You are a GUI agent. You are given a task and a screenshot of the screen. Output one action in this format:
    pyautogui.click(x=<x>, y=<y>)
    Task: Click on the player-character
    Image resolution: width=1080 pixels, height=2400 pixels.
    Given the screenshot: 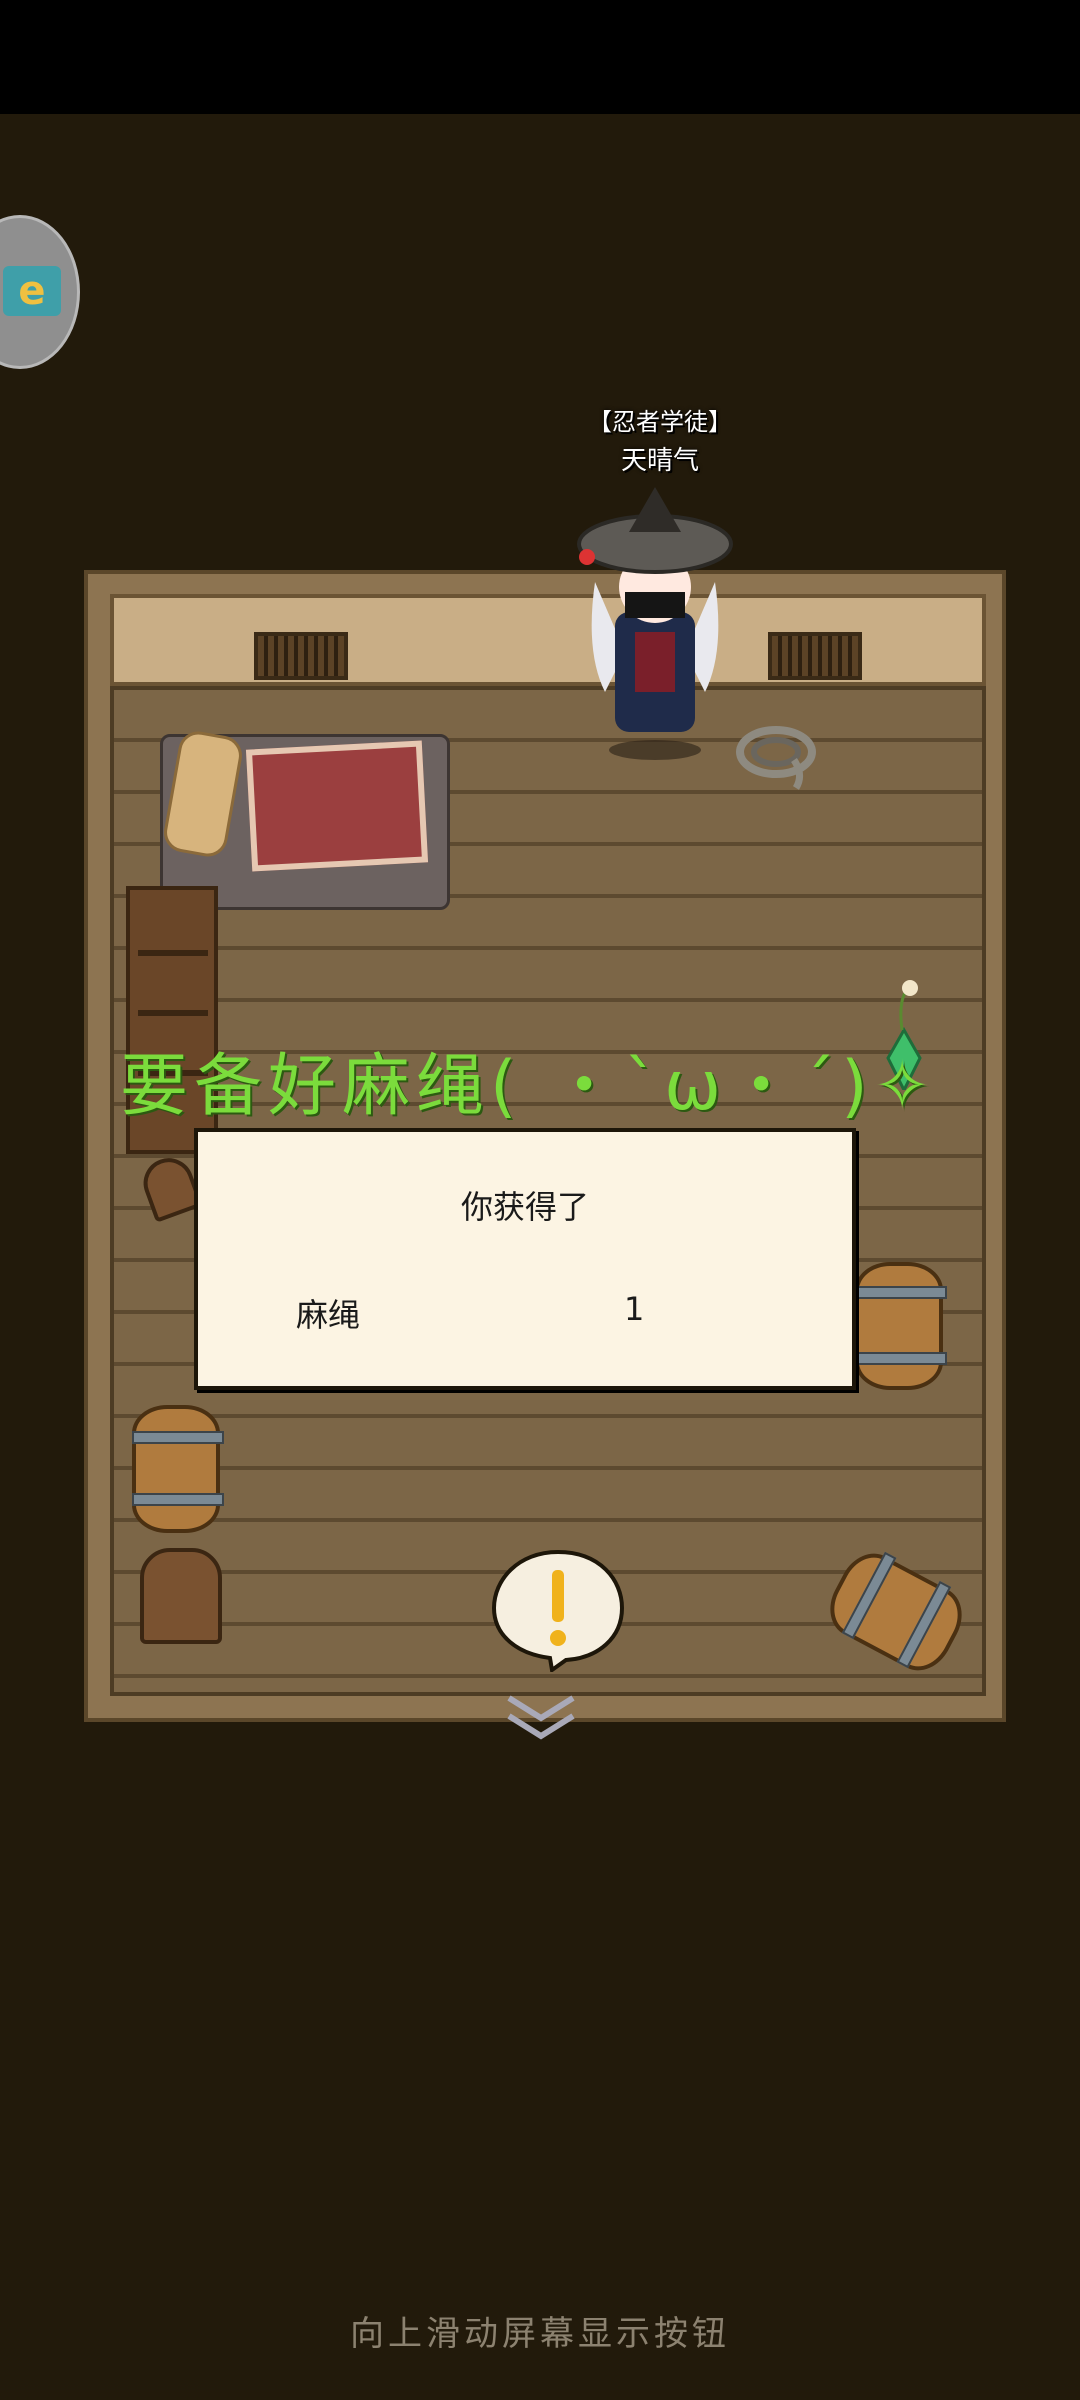 What is the action you would take?
    pyautogui.click(x=655, y=622)
    